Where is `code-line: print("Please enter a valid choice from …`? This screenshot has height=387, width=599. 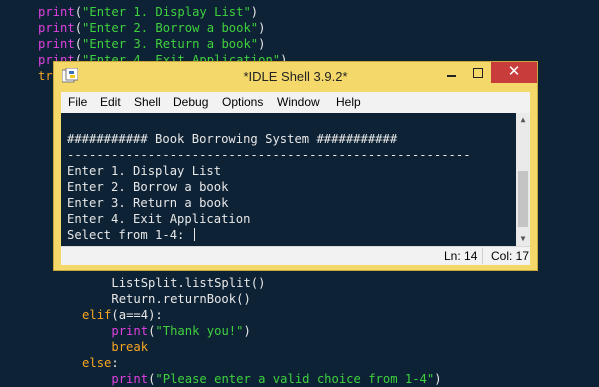
code-line: print("Please enter a valid choice from … is located at coordinates (240, 379).